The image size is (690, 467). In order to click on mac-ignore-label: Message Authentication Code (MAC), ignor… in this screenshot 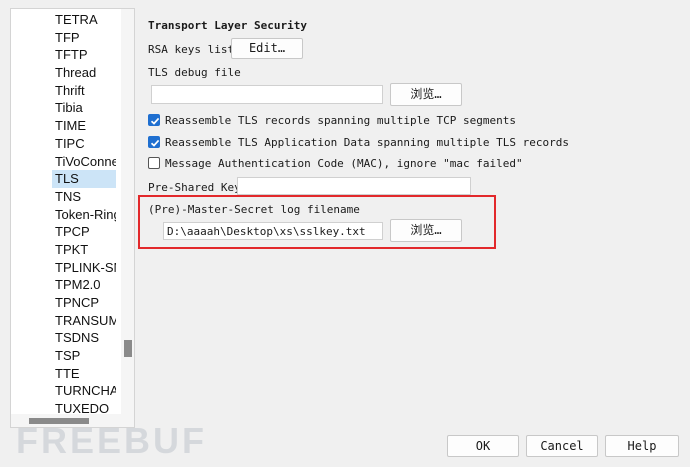, I will do `click(344, 163)`.